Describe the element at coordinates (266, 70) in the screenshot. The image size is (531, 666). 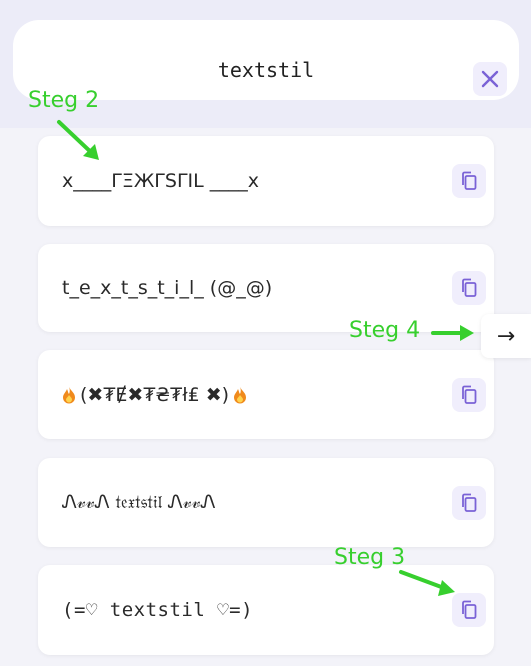
I see `search-input: textstil` at that location.